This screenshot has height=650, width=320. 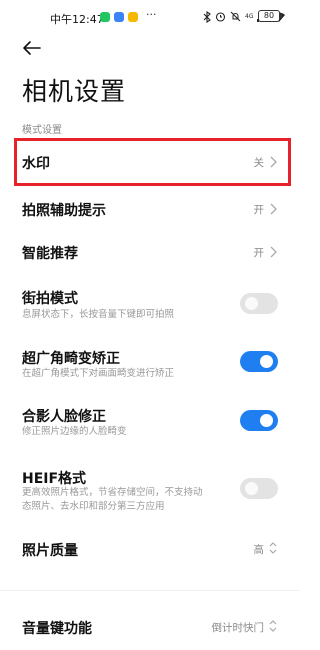 I want to click on setting-title: 智能推荐, so click(x=50, y=254).